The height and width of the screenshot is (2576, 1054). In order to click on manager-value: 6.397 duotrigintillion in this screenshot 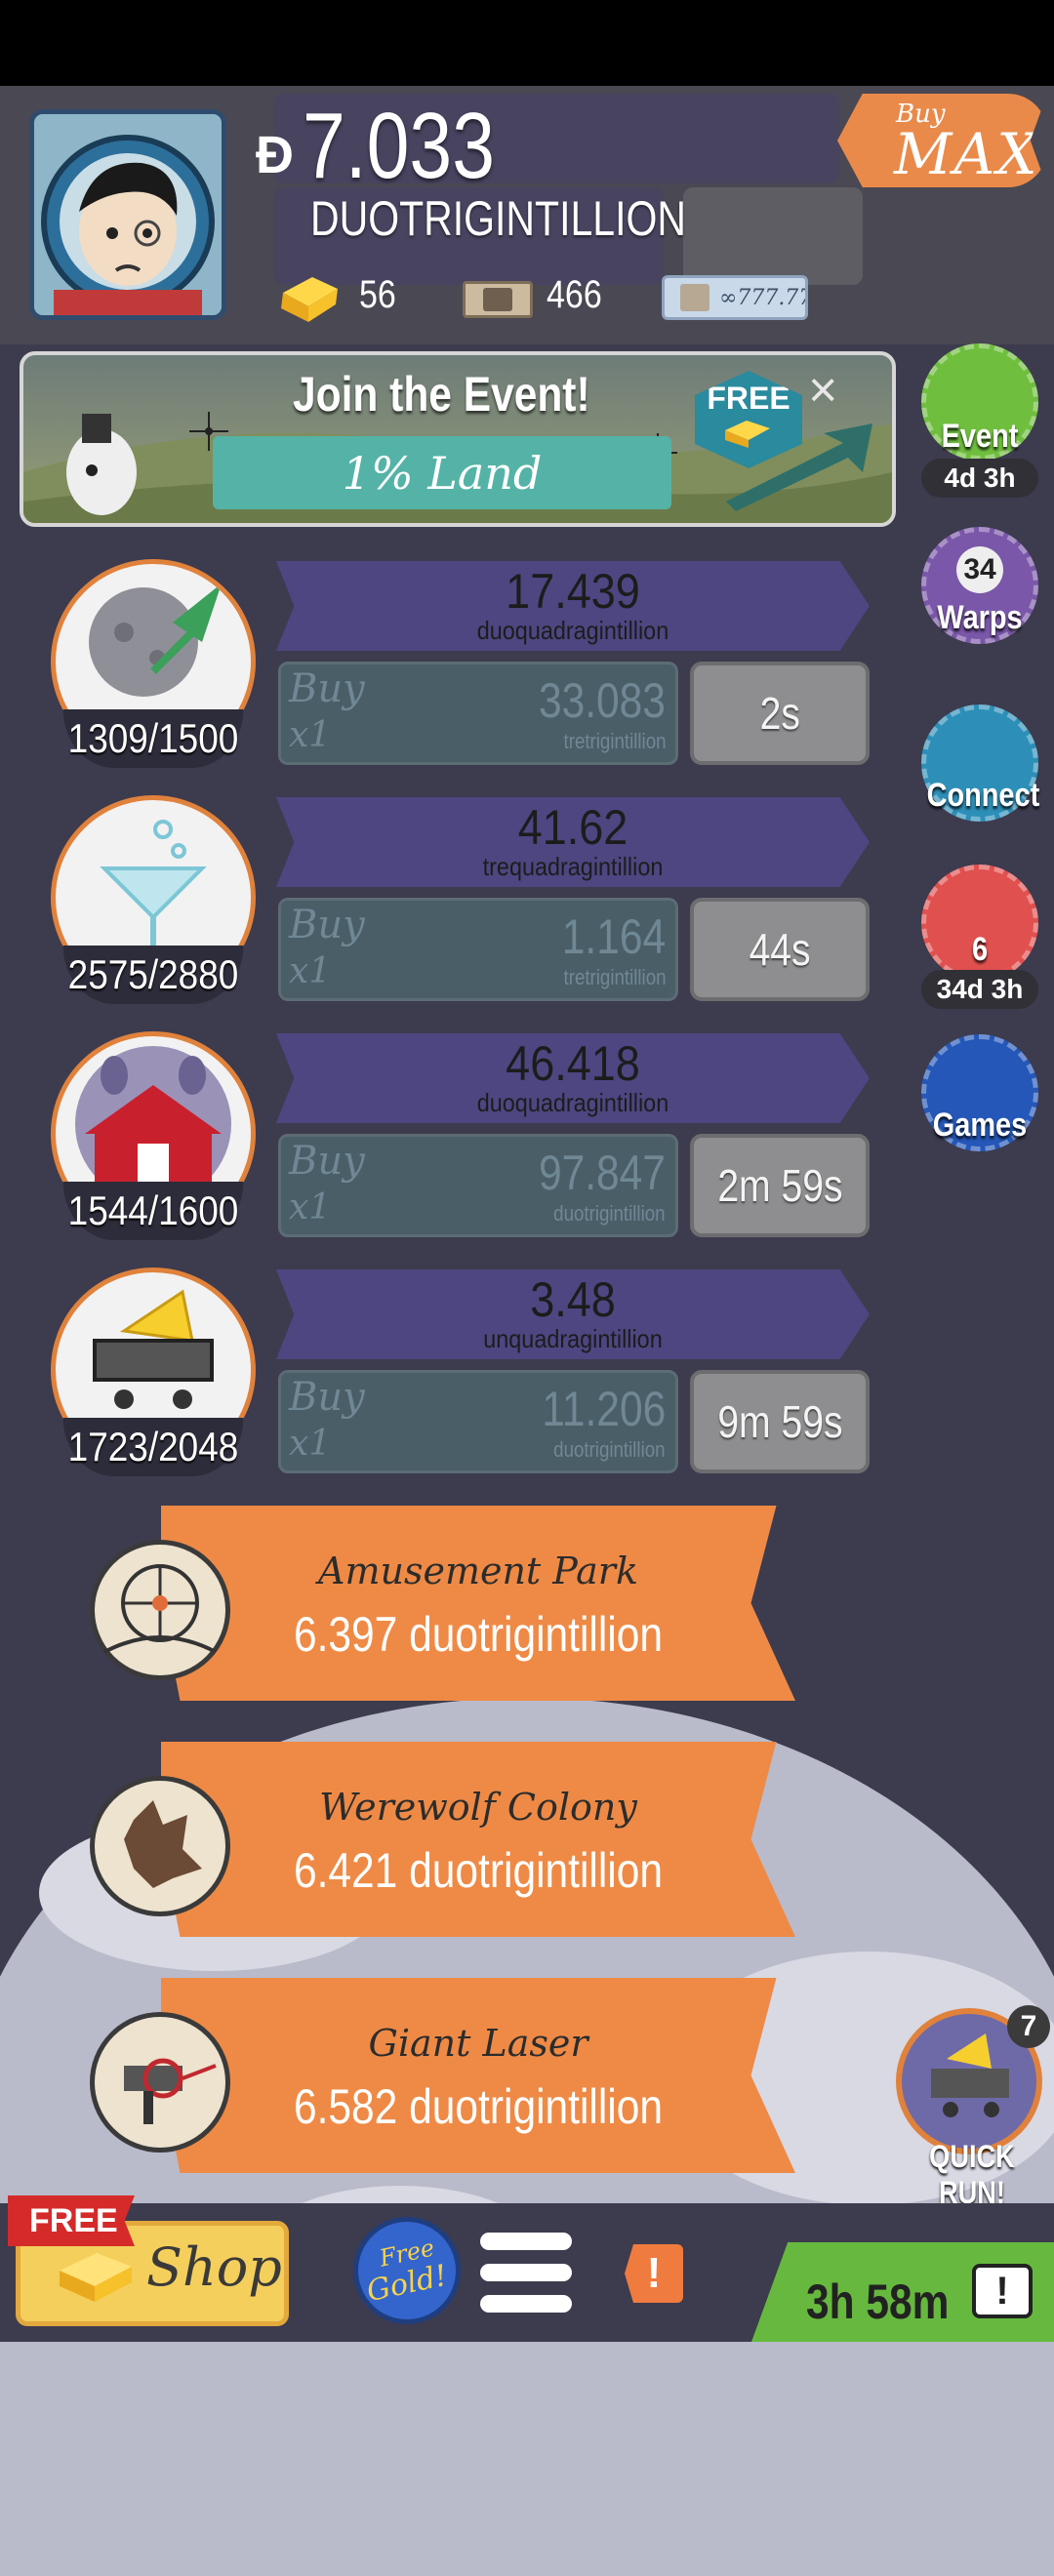, I will do `click(479, 1634)`.